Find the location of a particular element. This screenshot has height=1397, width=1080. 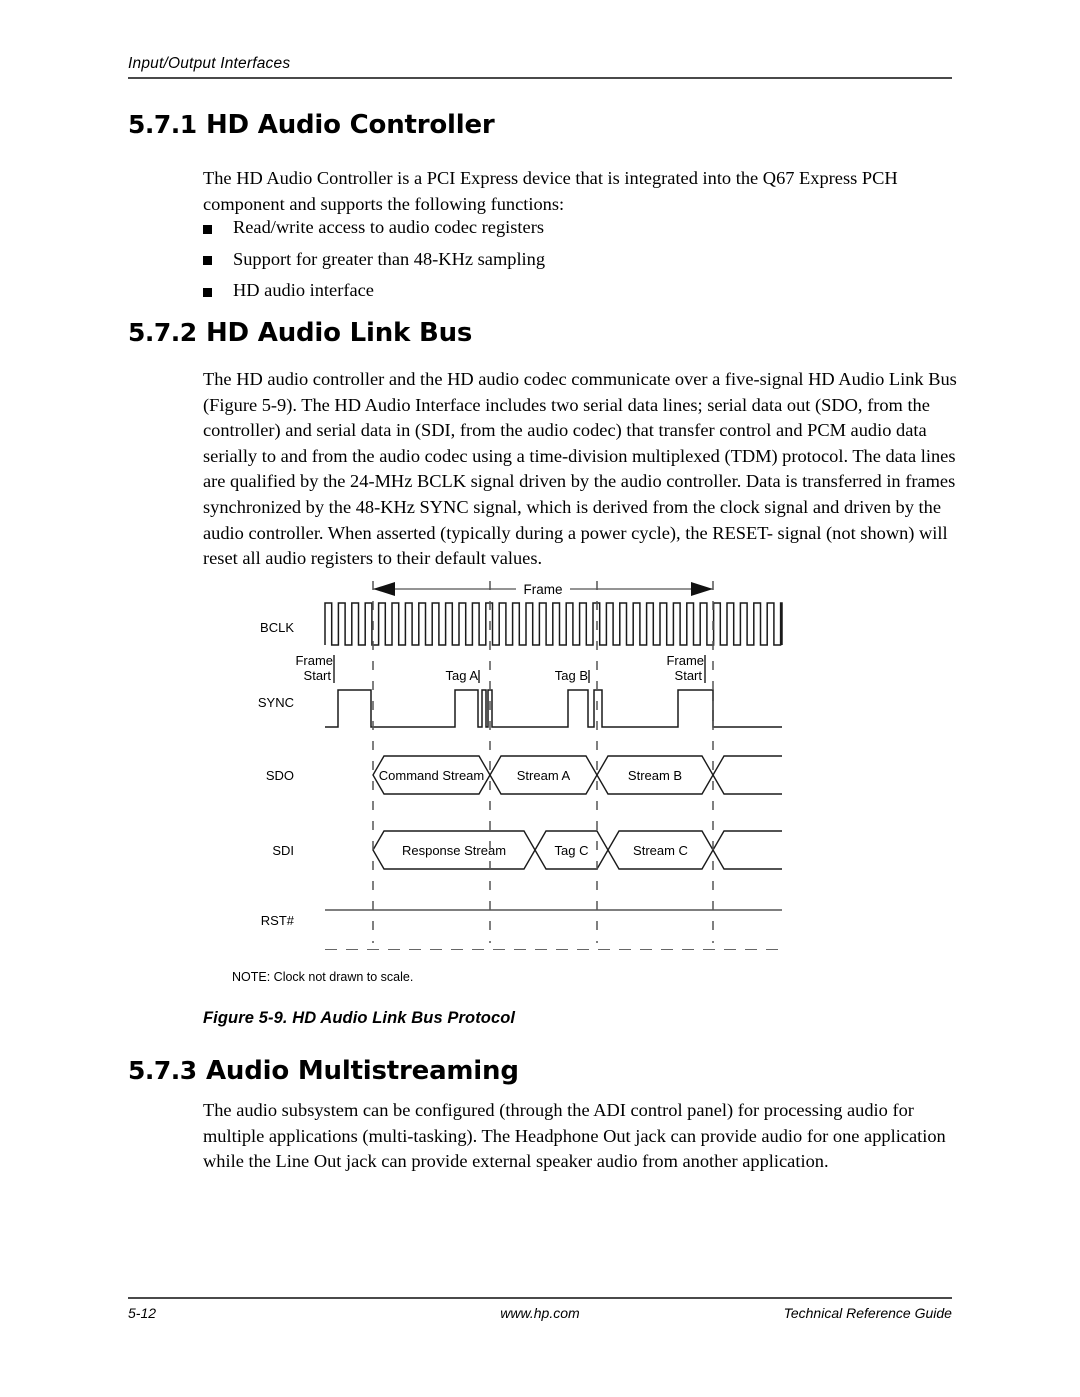

running-header: Input/Output Interfaces is located at coordinates (540, 67).